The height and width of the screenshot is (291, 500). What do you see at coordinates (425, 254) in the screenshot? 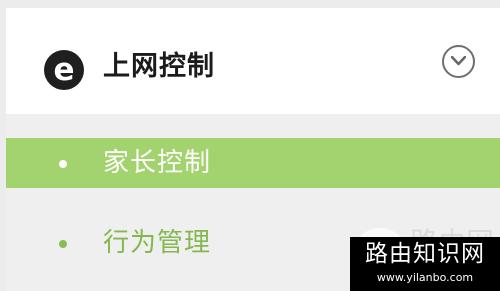
I see `watermark-title: 路由知识网` at bounding box center [425, 254].